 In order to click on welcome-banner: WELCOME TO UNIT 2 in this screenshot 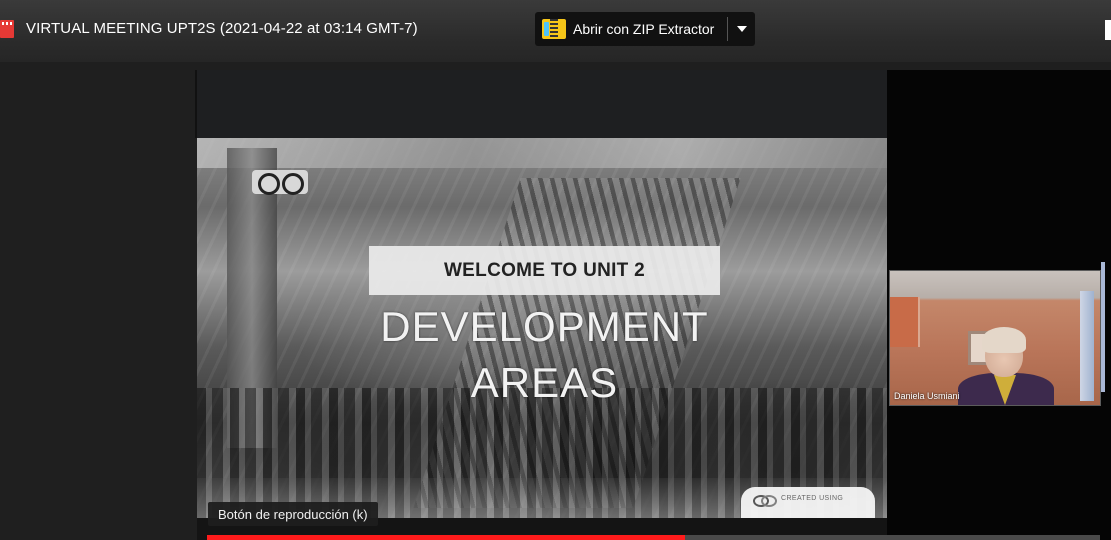, I will do `click(544, 270)`.